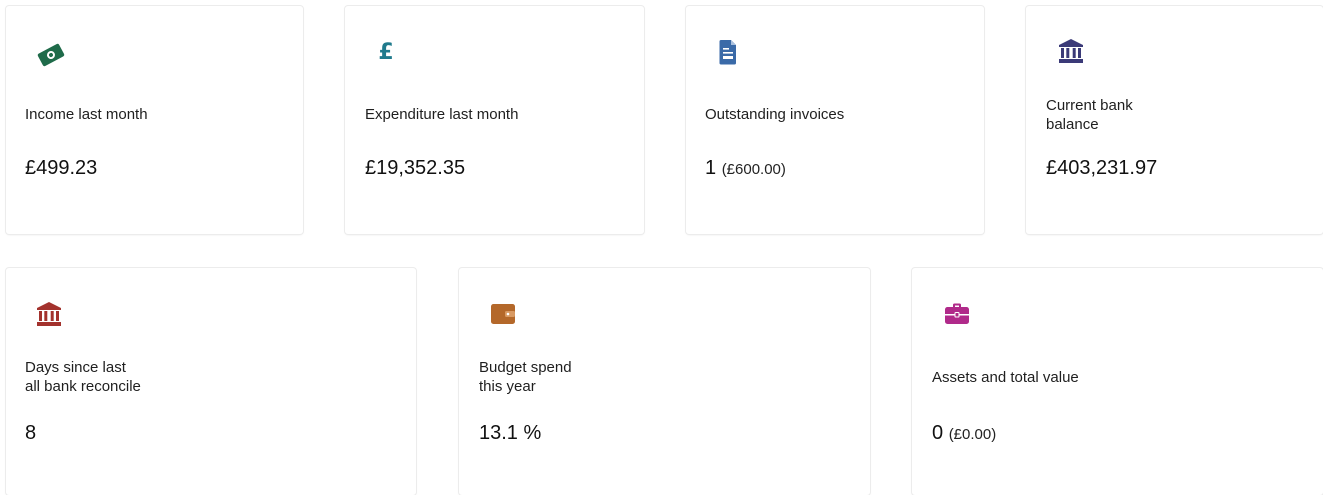  What do you see at coordinates (442, 114) in the screenshot?
I see `expenditure-label: Expenditure last month` at bounding box center [442, 114].